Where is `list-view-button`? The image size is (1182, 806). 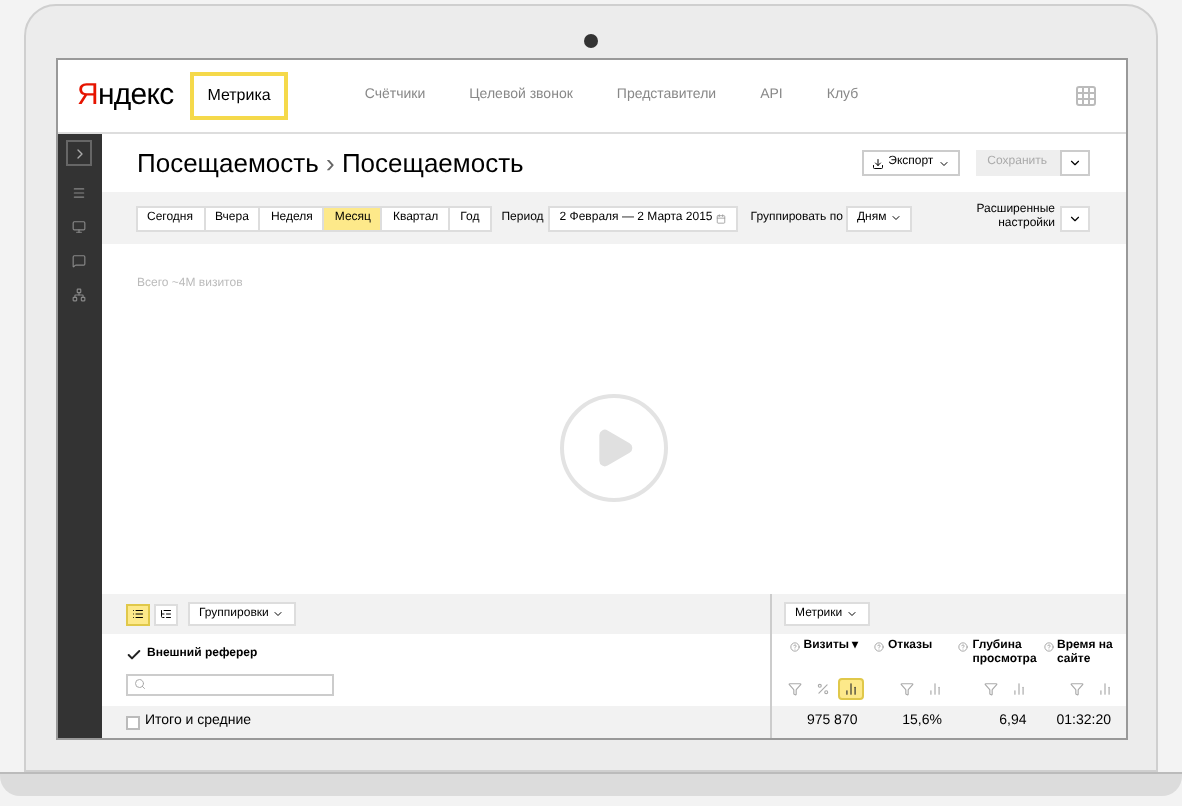 list-view-button is located at coordinates (137, 614).